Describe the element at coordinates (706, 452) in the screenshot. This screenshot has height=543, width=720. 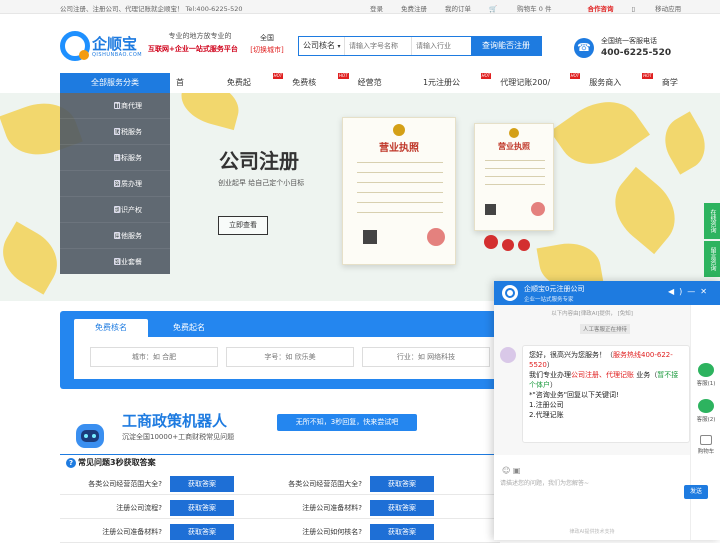
I see `cart-label: 购物车` at that location.